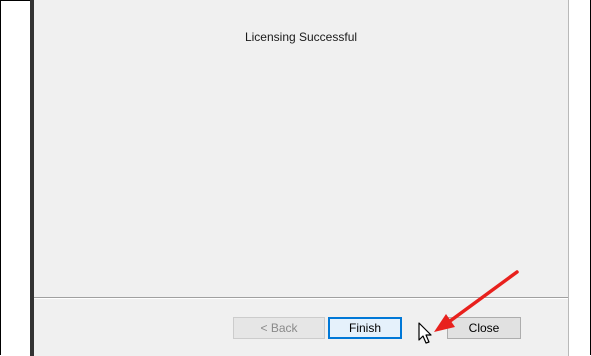 This screenshot has width=591, height=356. What do you see at coordinates (279, 328) in the screenshot?
I see `back-button: < Back` at bounding box center [279, 328].